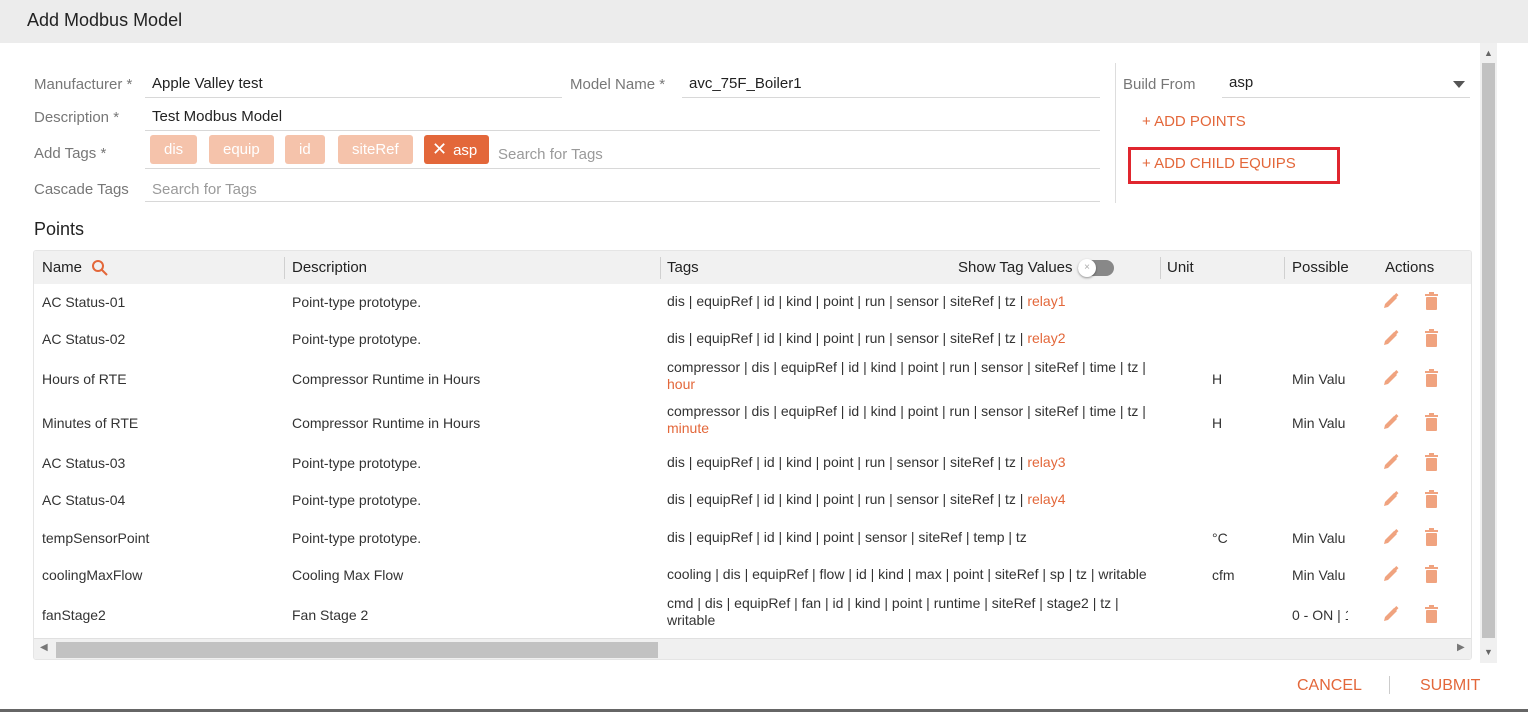 The width and height of the screenshot is (1528, 712). What do you see at coordinates (1180, 267) in the screenshot?
I see `col-unit: Unit` at bounding box center [1180, 267].